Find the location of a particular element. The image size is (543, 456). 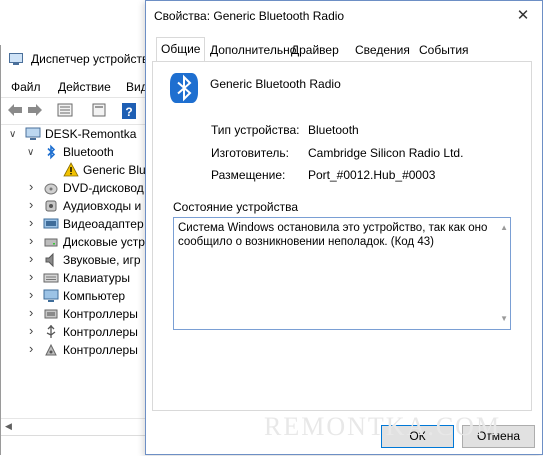

close-icon: ✕ is located at coordinates (523, 15).